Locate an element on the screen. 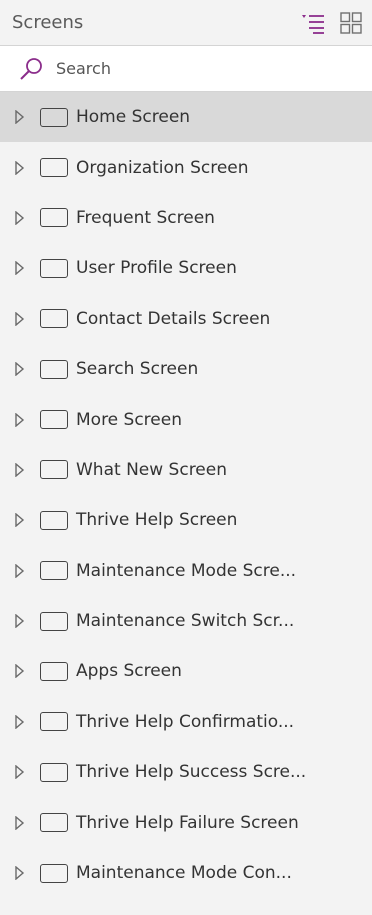 This screenshot has height=915, width=372. grid-view-icon is located at coordinates (351, 23).